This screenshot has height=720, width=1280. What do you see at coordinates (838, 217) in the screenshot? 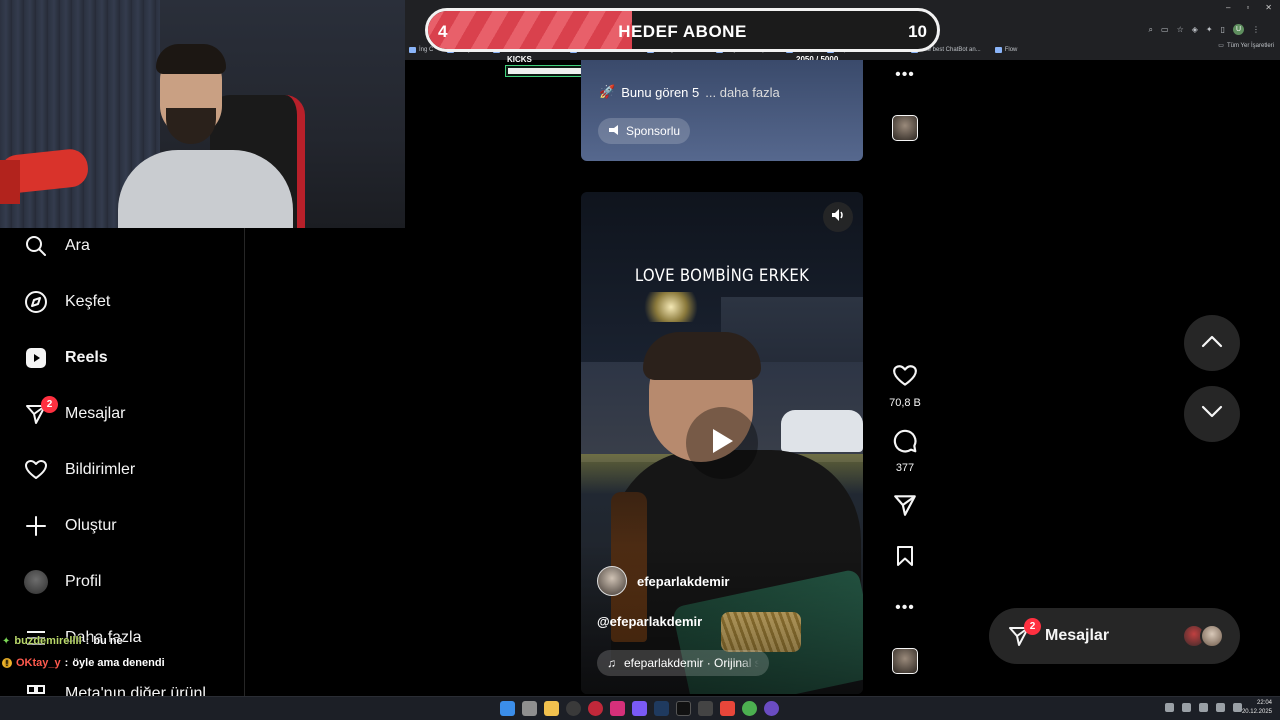
I see `sound-button` at bounding box center [838, 217].